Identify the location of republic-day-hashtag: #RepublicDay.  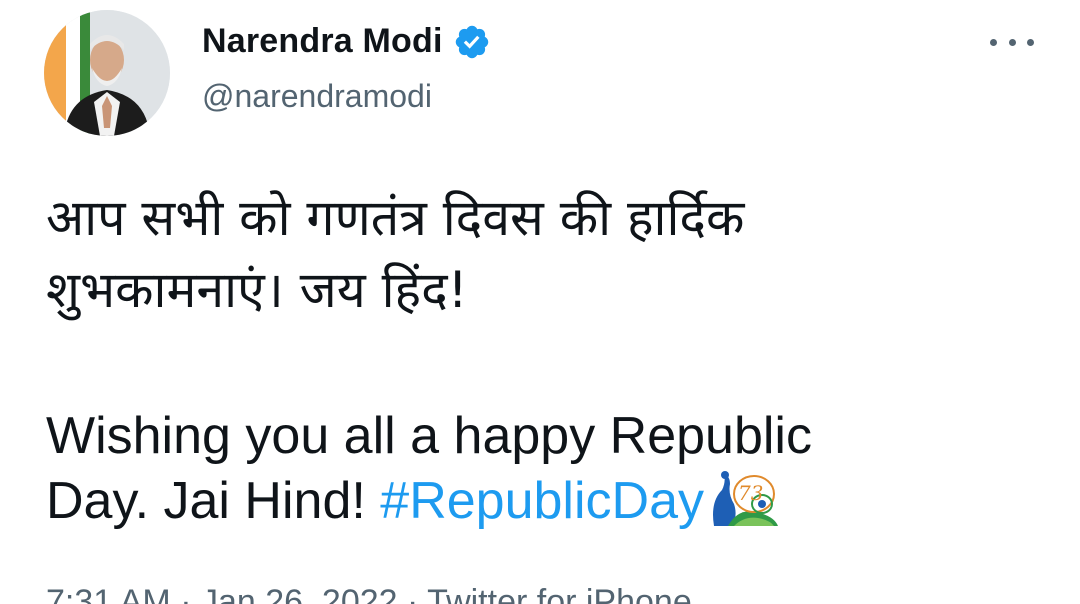
(542, 501).